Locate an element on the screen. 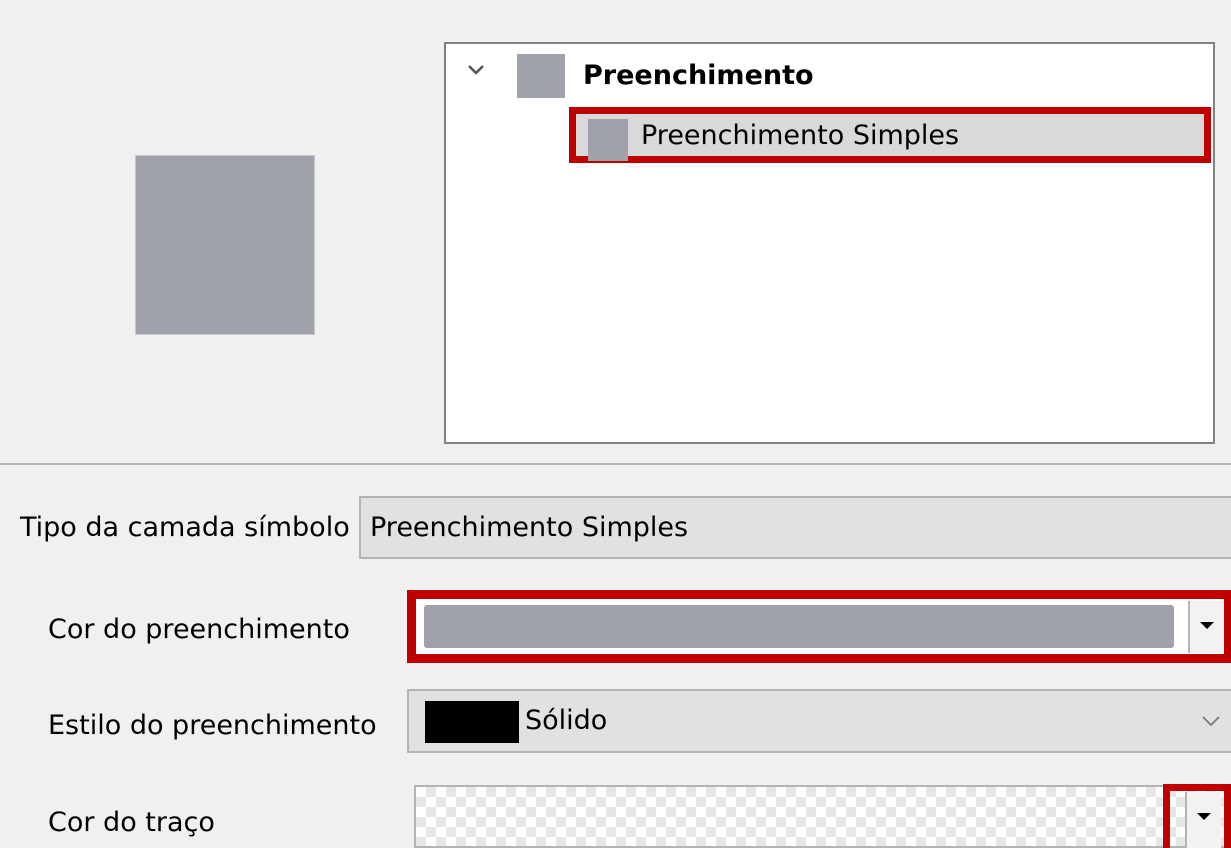 The height and width of the screenshot is (848, 1231). fill-style-swatch is located at coordinates (472, 722).